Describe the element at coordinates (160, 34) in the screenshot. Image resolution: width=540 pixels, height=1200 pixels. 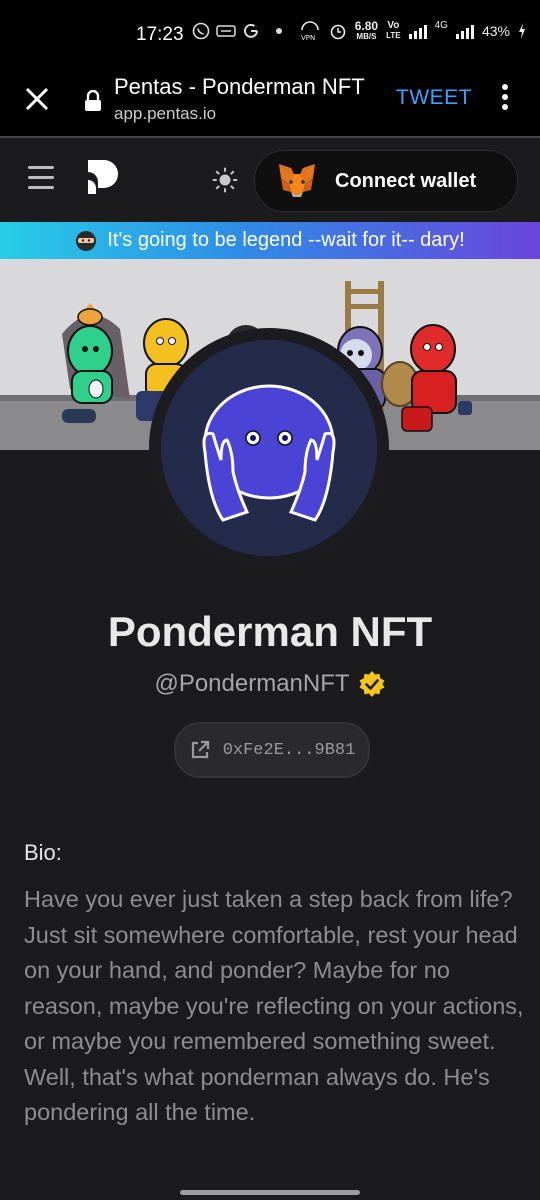
I see `clock: 17:23` at that location.